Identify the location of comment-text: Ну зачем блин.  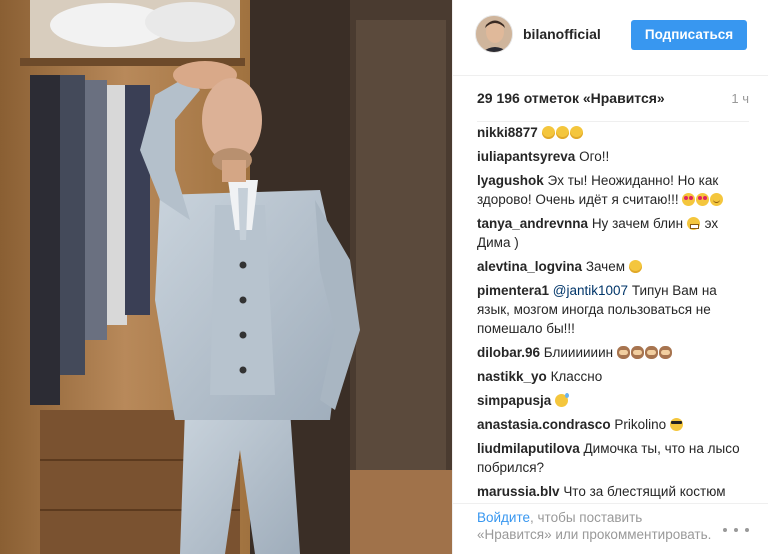
(637, 223).